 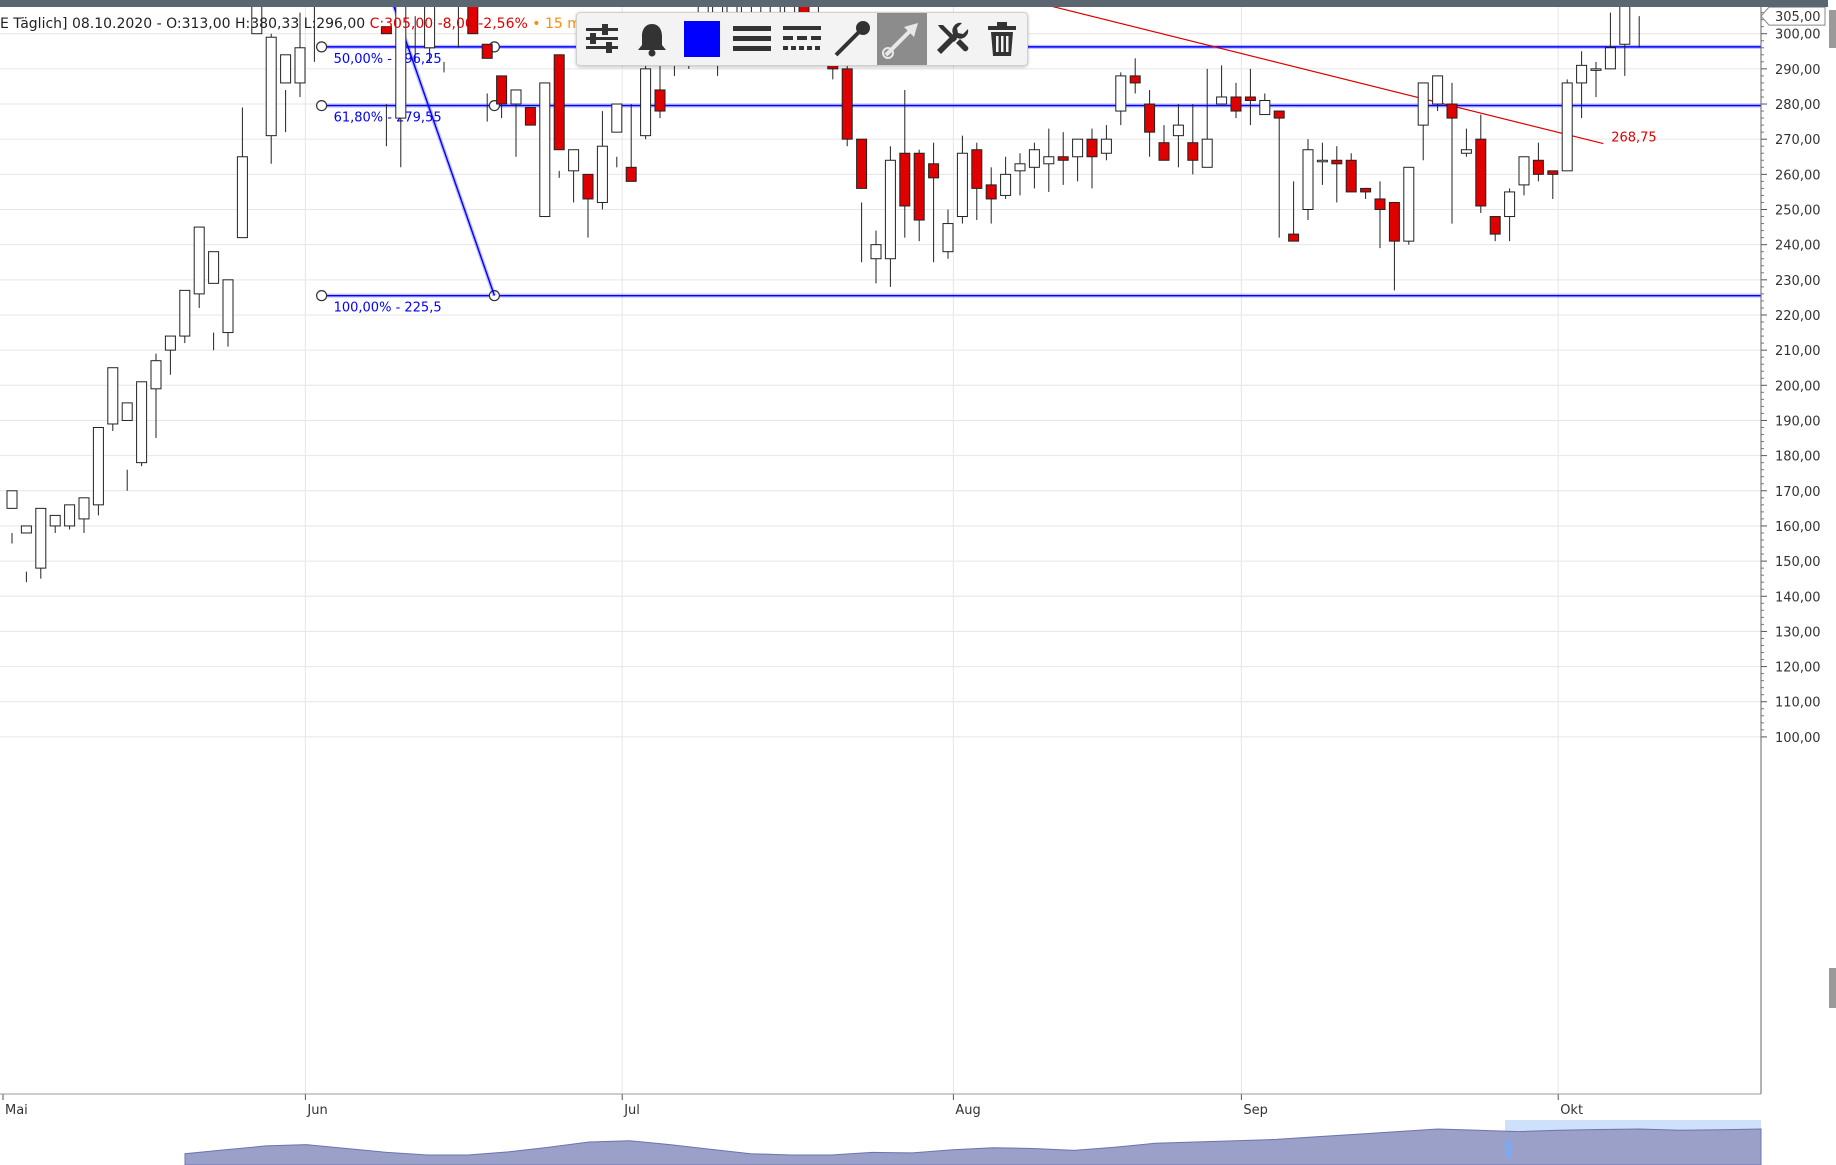 I want to click on y-tick-label: 110,00, so click(x=1798, y=703).